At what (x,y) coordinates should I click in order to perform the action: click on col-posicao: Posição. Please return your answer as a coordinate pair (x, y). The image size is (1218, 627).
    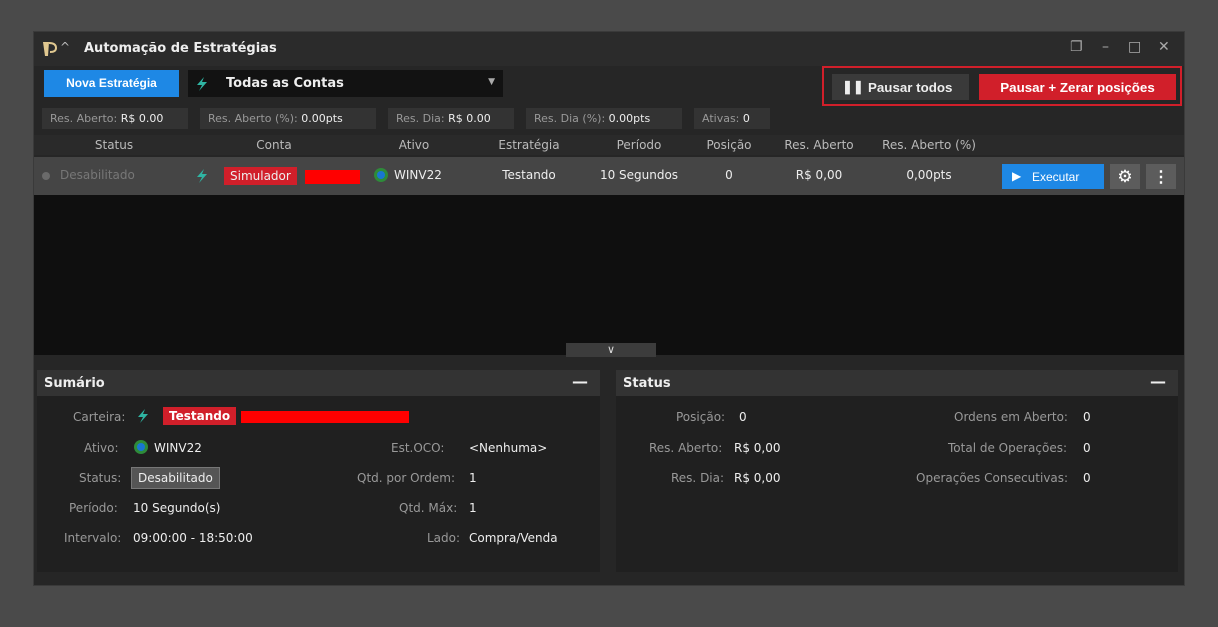
    Looking at the image, I should click on (729, 145).